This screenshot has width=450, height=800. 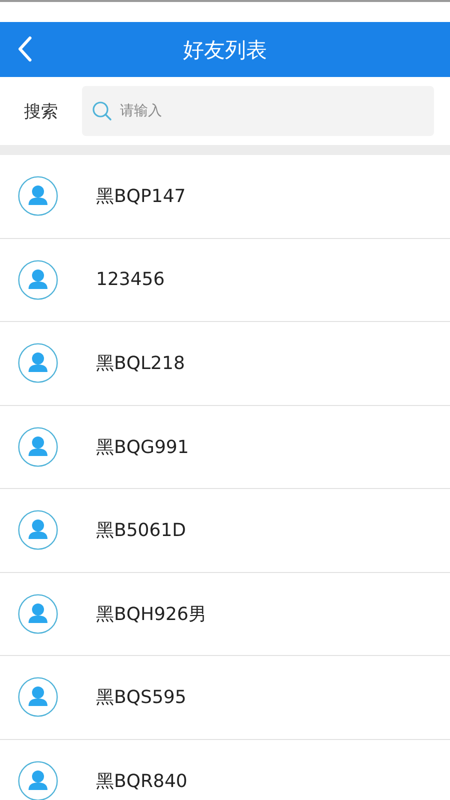 I want to click on friend-name: 黑BQP147, so click(x=141, y=196).